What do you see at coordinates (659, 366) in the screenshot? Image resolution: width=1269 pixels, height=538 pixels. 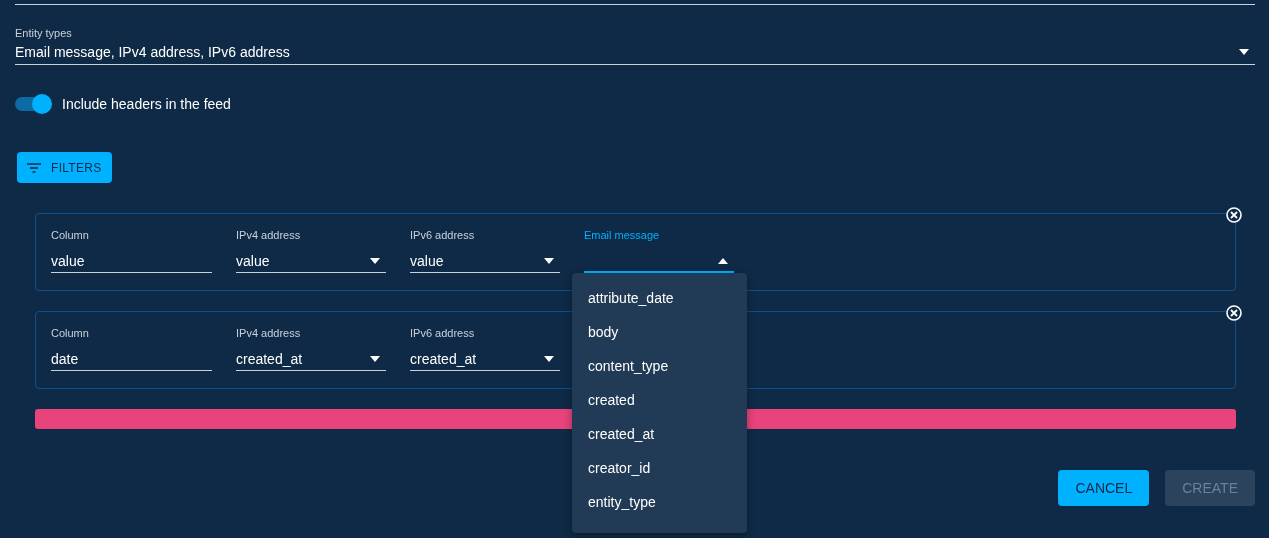 I see `dropdown-option: content_type` at bounding box center [659, 366].